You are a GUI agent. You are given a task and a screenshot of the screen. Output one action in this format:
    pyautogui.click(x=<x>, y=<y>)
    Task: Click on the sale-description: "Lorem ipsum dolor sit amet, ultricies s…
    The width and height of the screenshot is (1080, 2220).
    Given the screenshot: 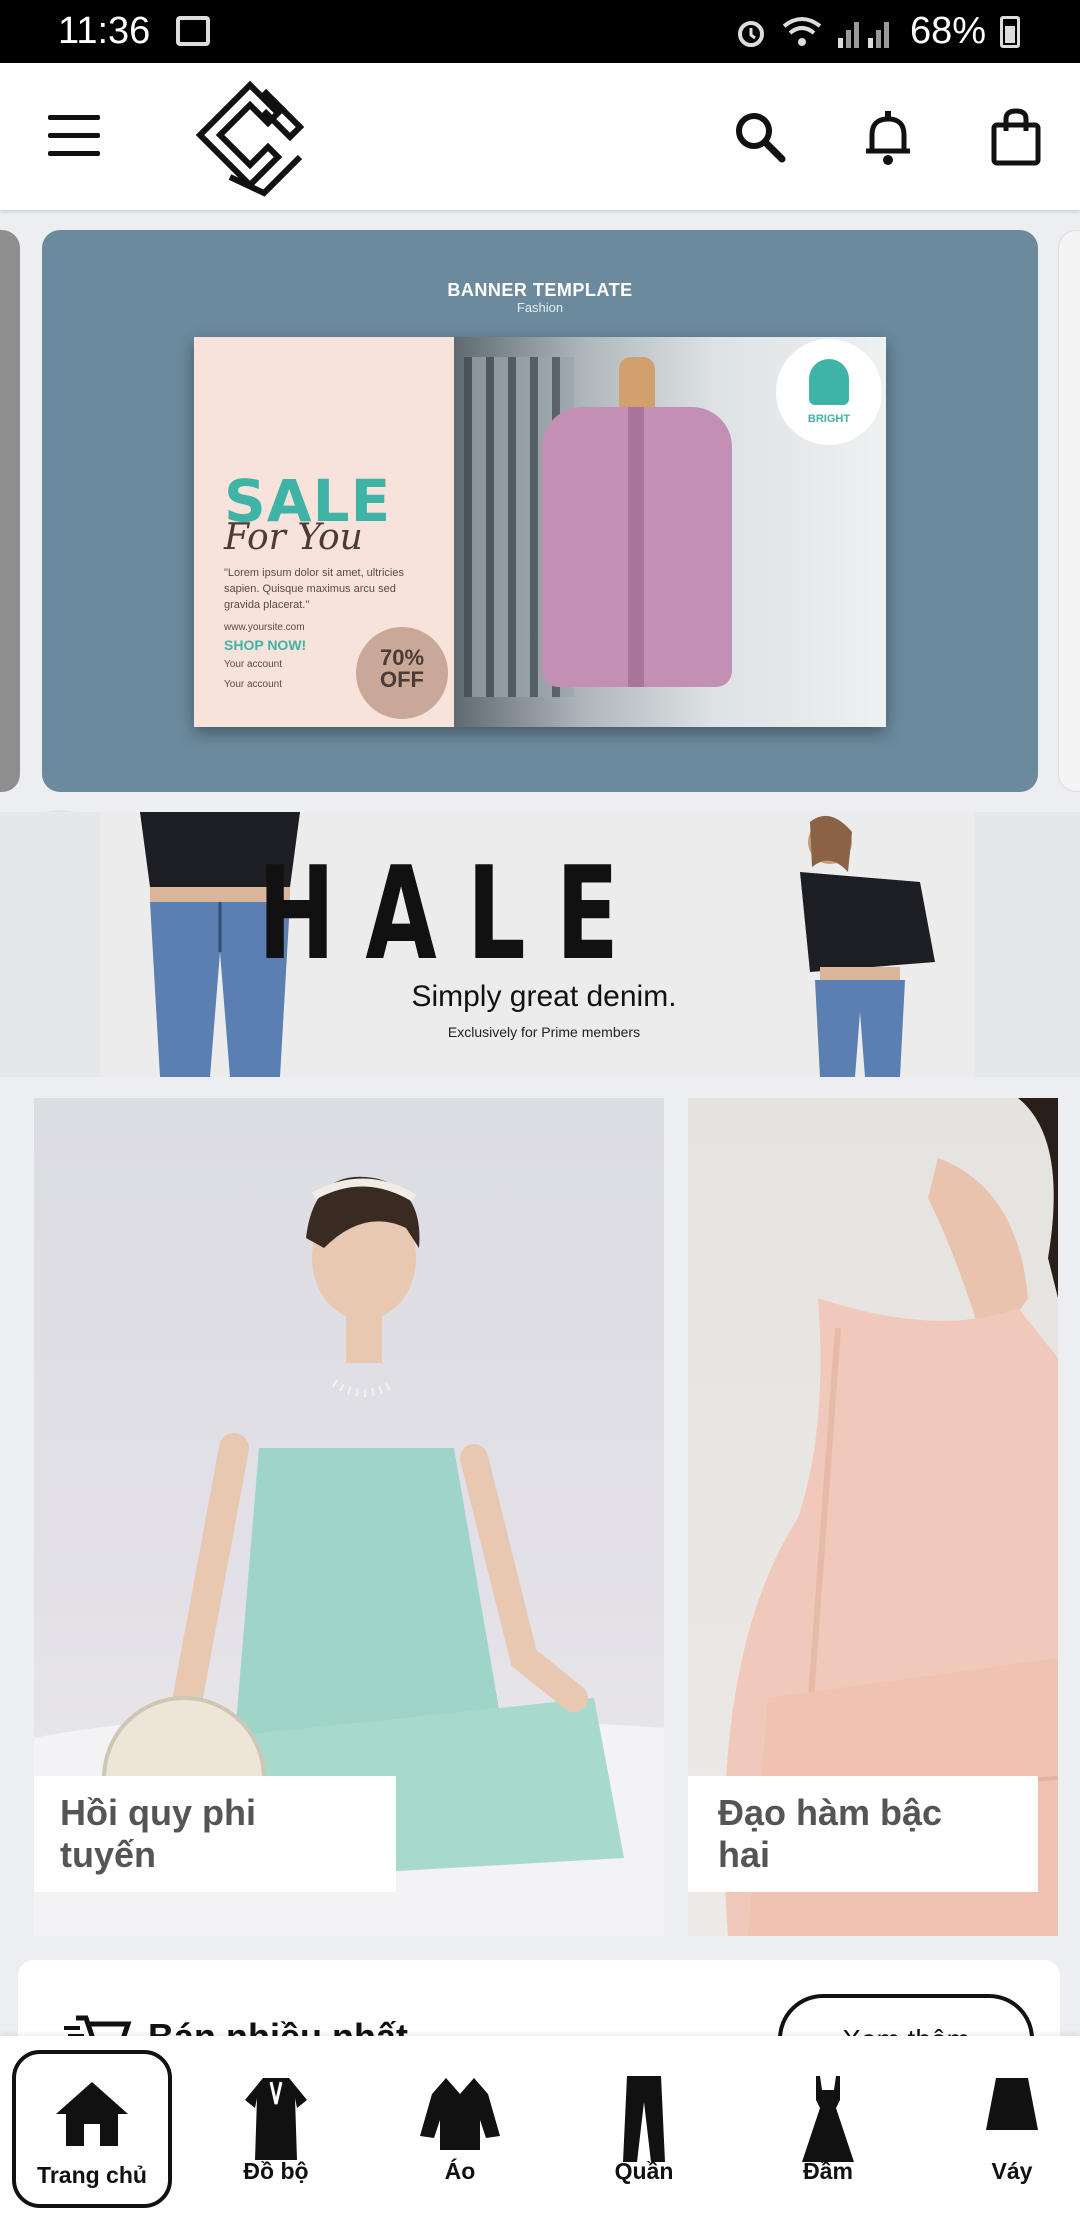 What is the action you would take?
    pyautogui.click(x=314, y=589)
    